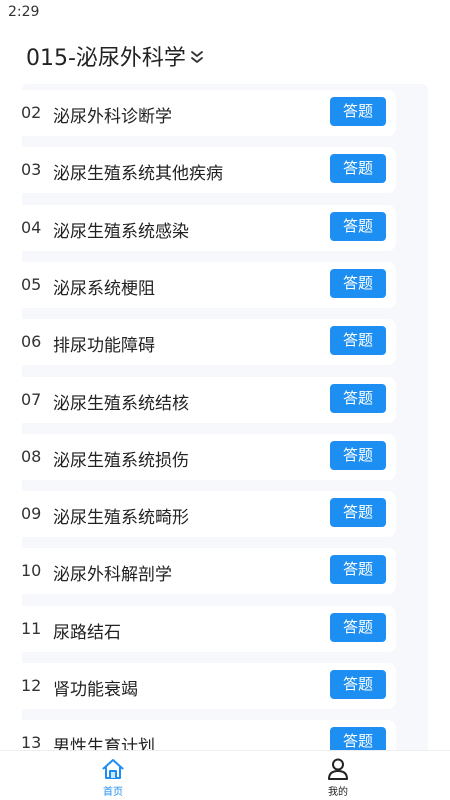 Image resolution: width=450 pixels, height=800 pixels. I want to click on chapter-number: 13, so click(31, 741).